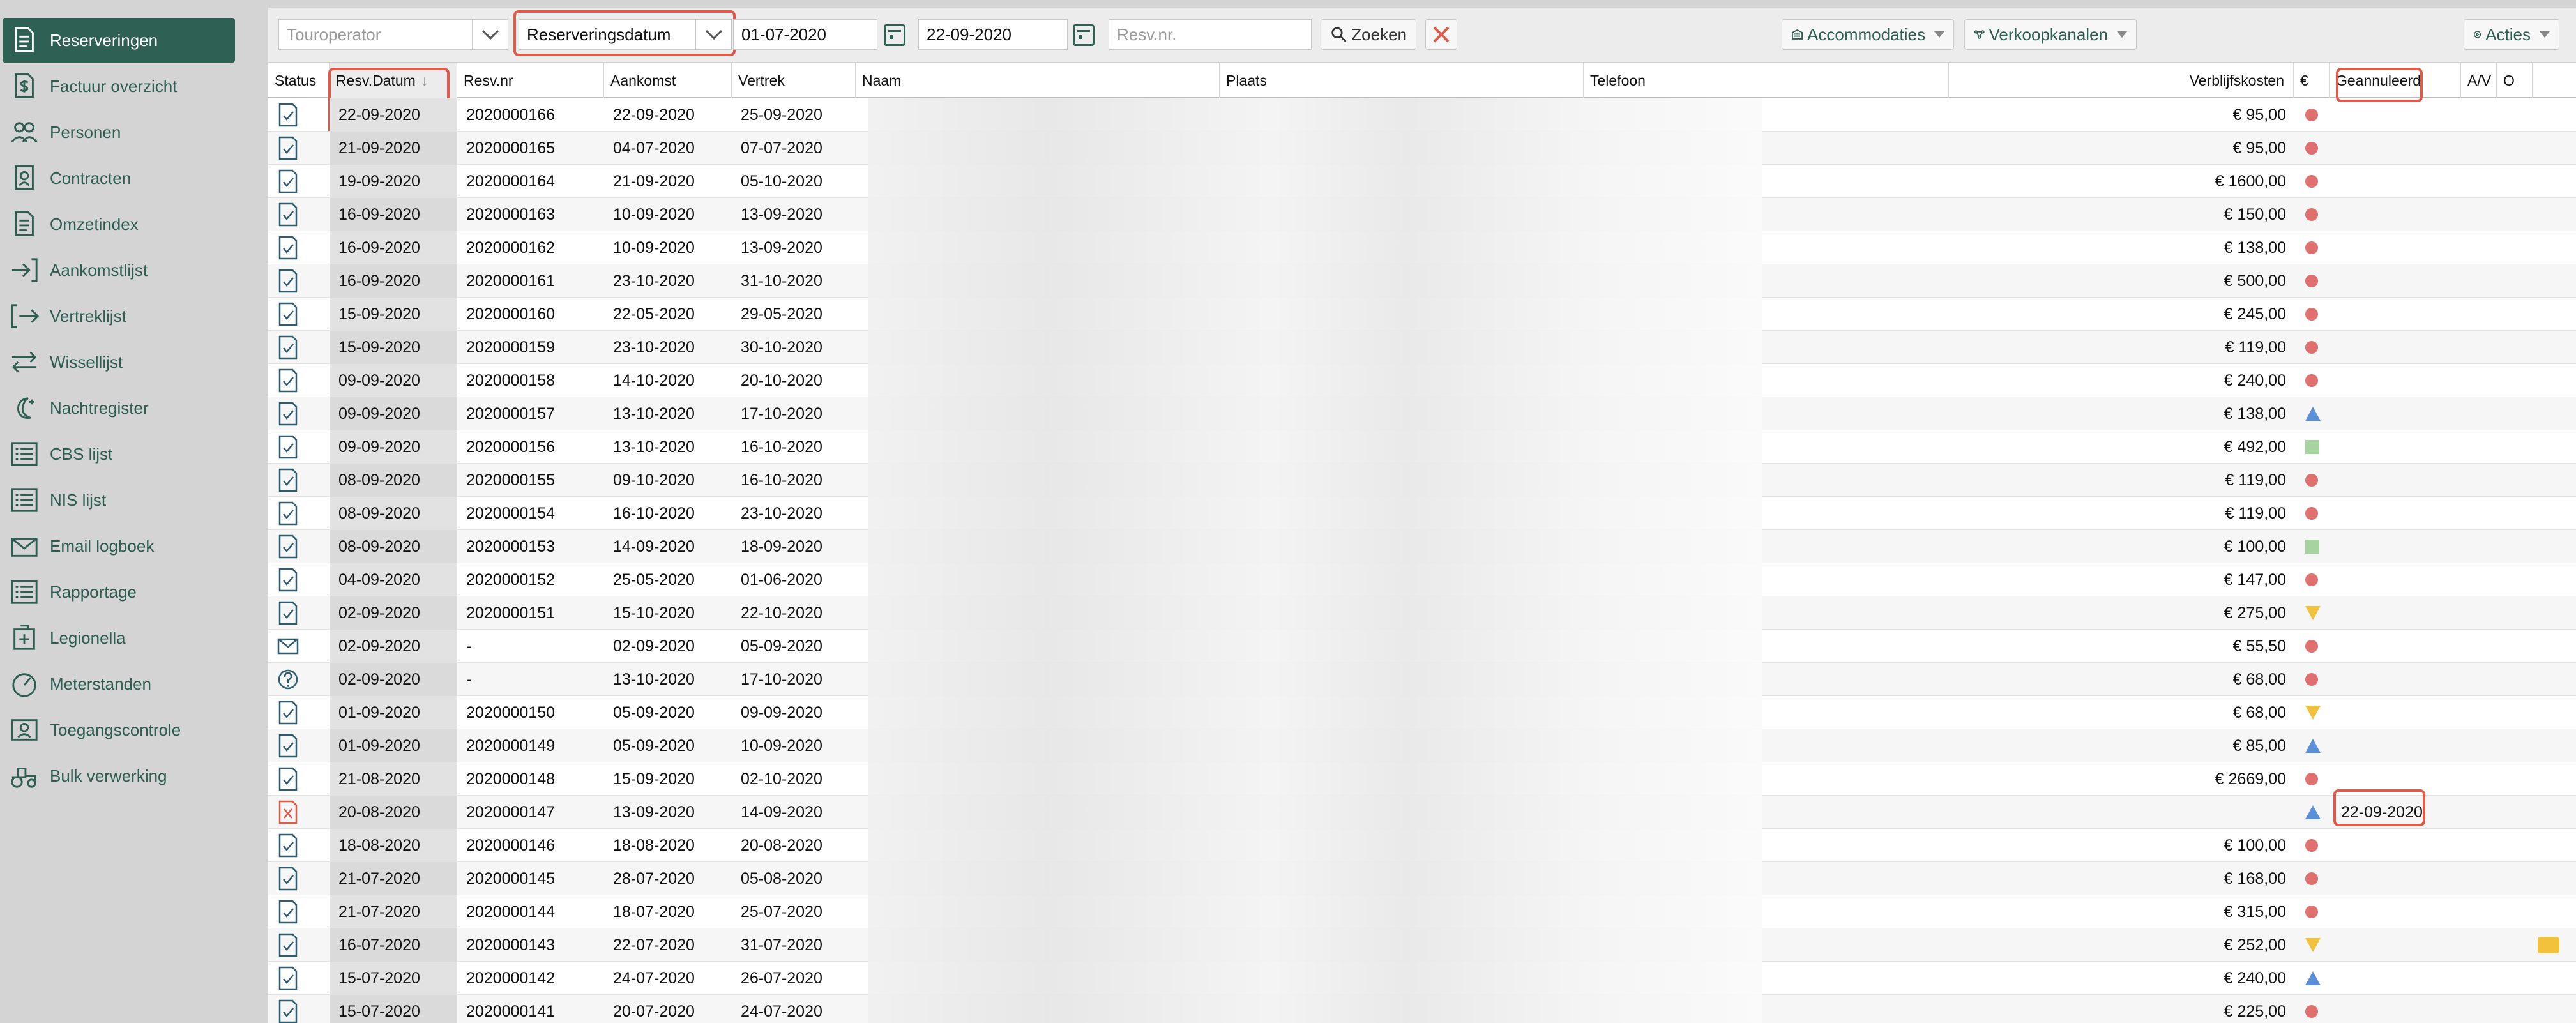 Image resolution: width=2576 pixels, height=1023 pixels. Describe the element at coordinates (1868, 34) in the screenshot. I see `accommodaties-button: Accommodaties` at that location.